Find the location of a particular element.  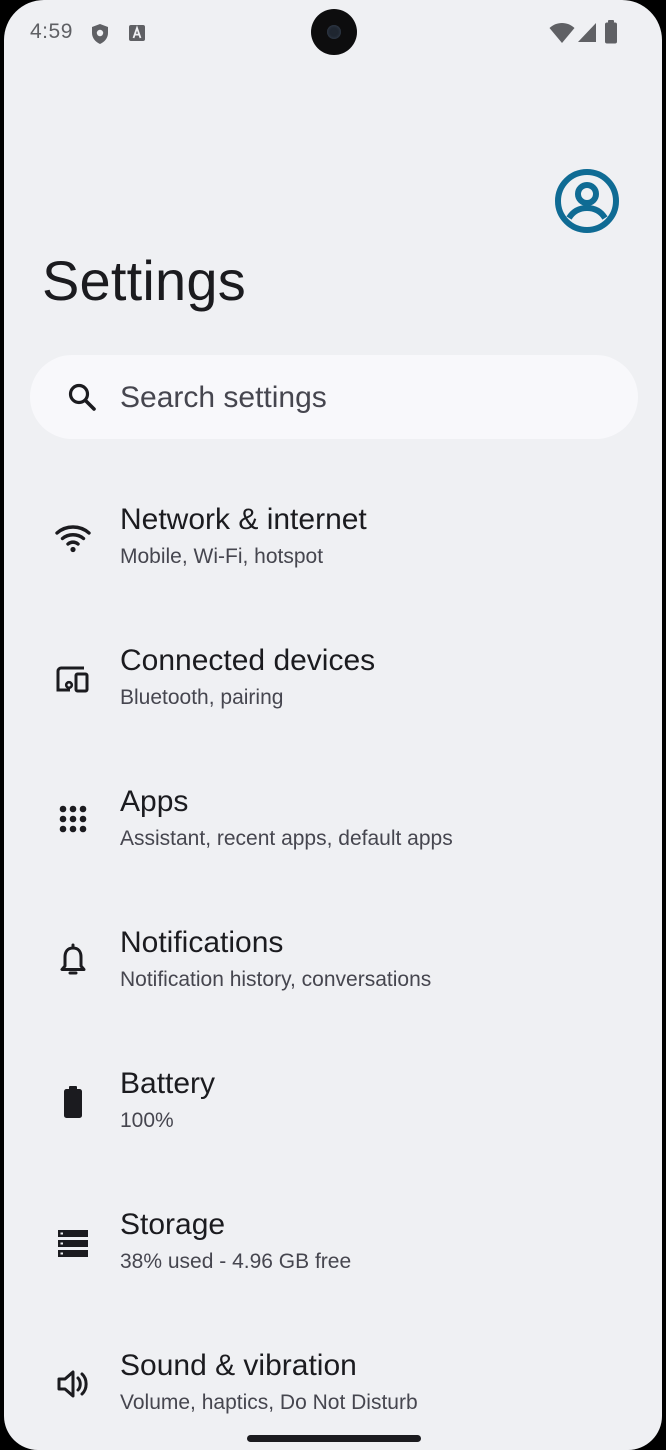

settings-item-subtitle: Notification history, conversations is located at coordinates (276, 979).